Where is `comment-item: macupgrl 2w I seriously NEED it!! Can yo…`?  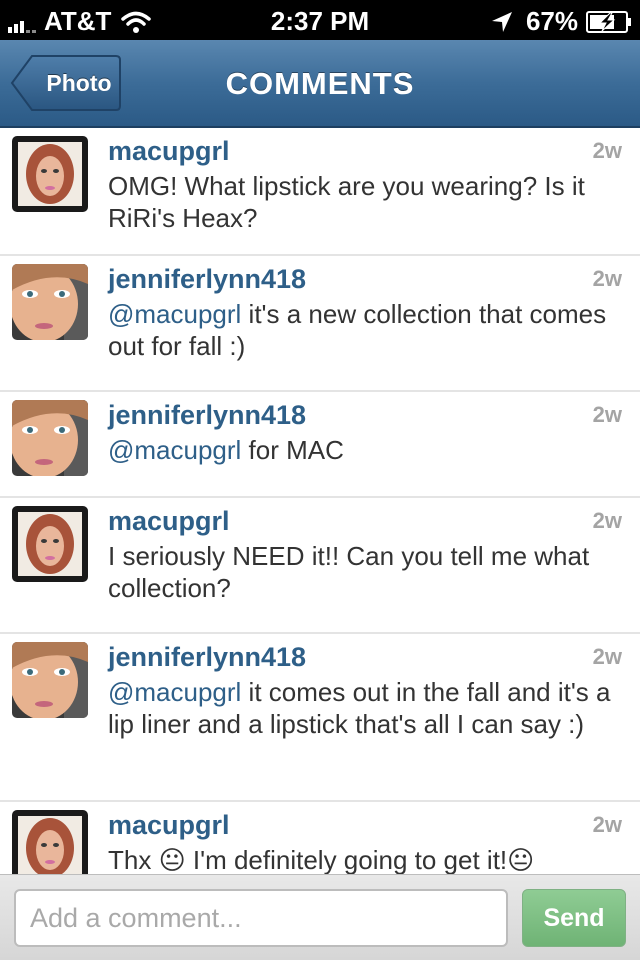 comment-item: macupgrl 2w I seriously NEED it!! Can yo… is located at coordinates (320, 566).